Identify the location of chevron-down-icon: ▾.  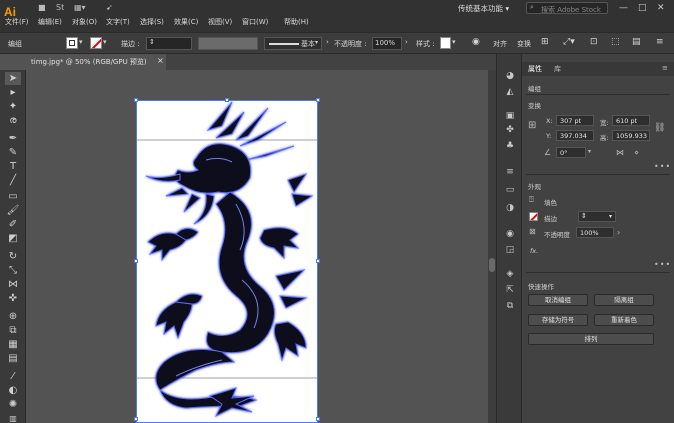
(81, 42).